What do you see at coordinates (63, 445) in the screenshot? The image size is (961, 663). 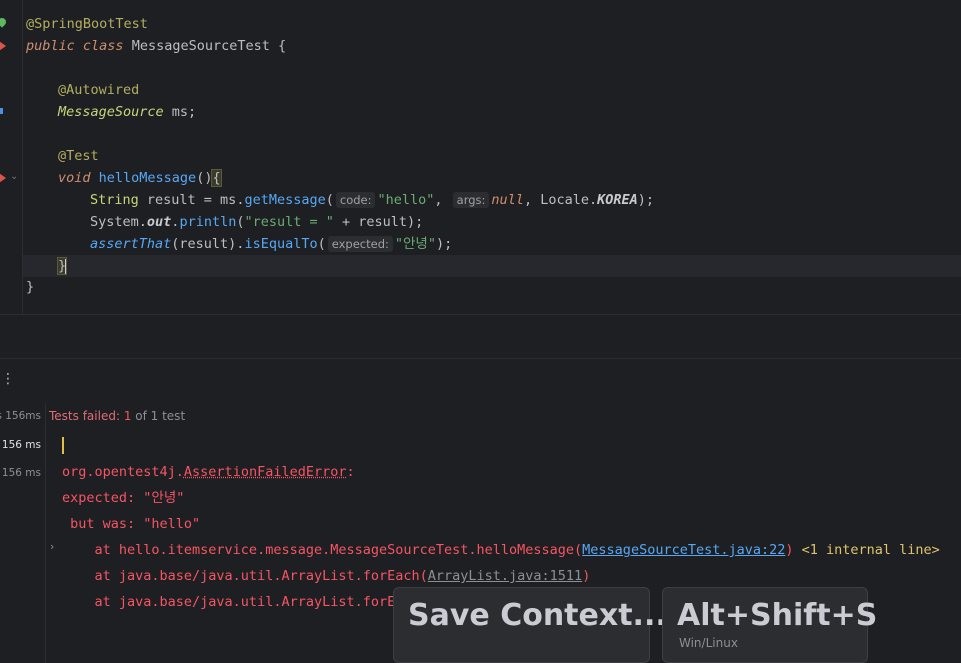 I see `console-caret` at bounding box center [63, 445].